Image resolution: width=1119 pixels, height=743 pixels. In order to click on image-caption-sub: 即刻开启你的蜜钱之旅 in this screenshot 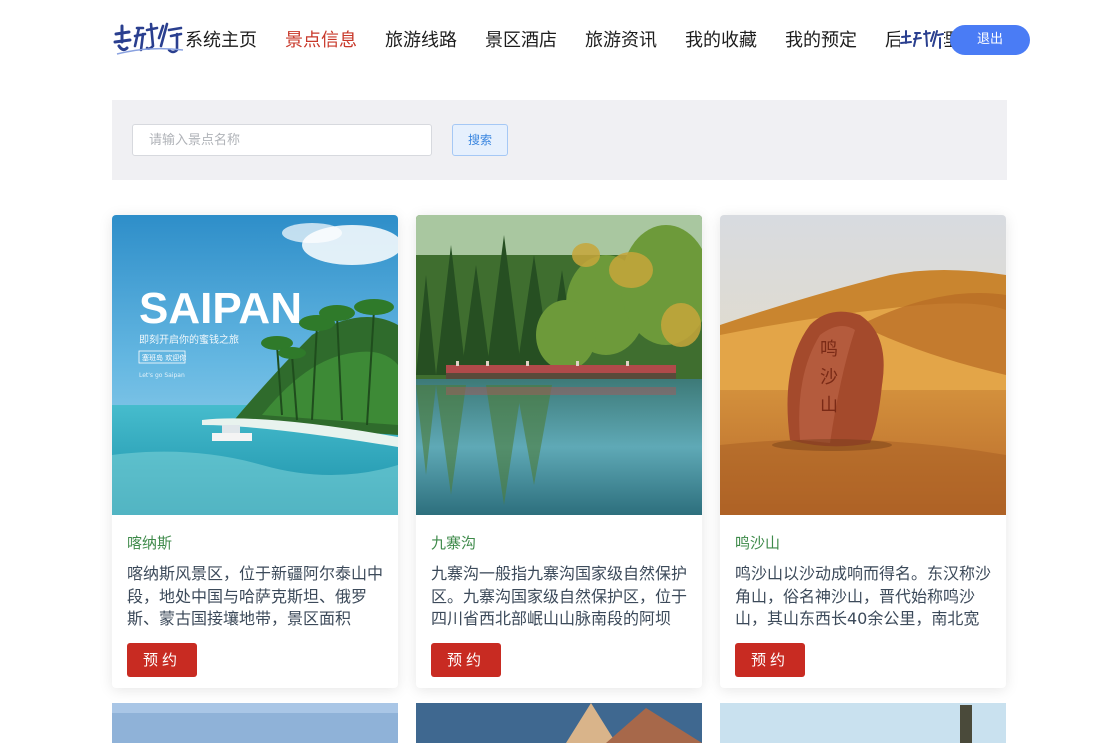, I will do `click(189, 339)`.